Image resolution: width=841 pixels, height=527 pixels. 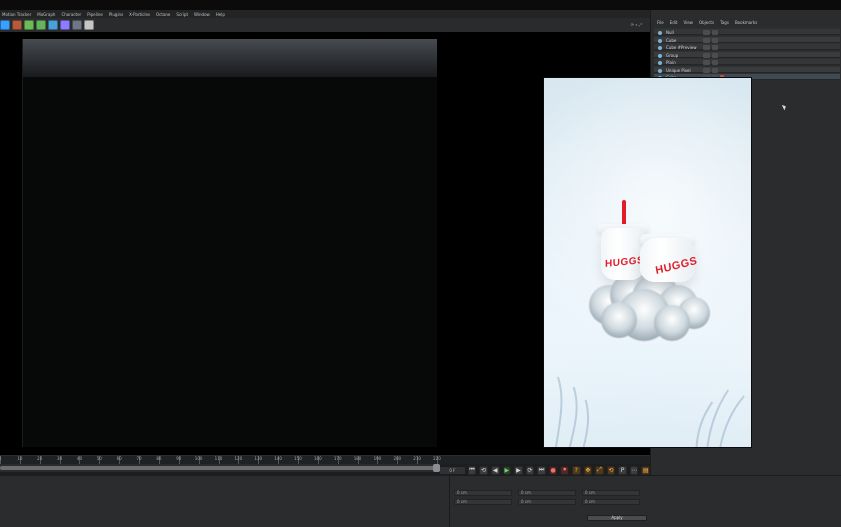 I want to click on go-to-end-button: ⏭, so click(x=541, y=470).